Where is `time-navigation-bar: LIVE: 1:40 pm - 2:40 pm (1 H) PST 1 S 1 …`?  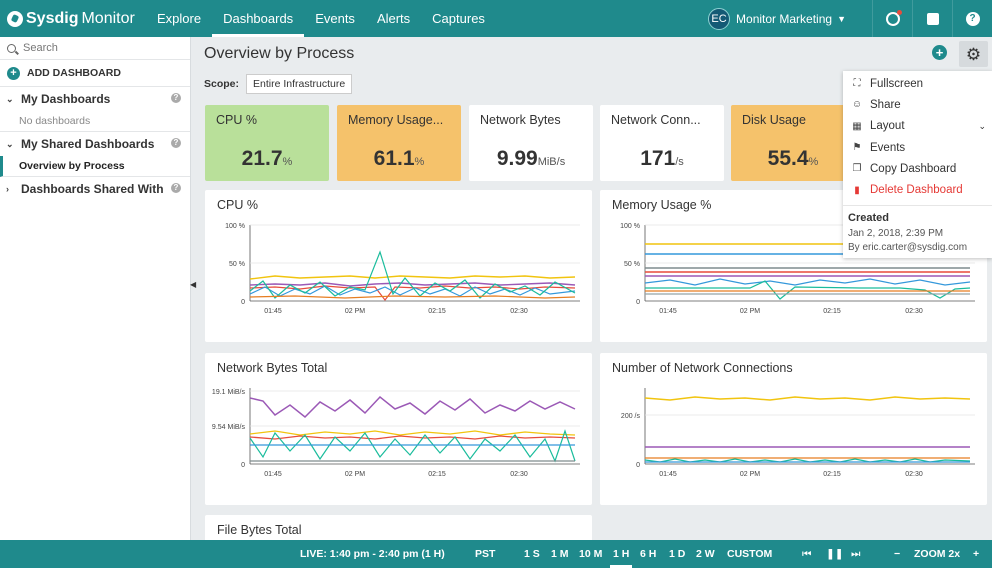
time-navigation-bar: LIVE: 1:40 pm - 2:40 pm (1 H) PST 1 S 1 … is located at coordinates (496, 554).